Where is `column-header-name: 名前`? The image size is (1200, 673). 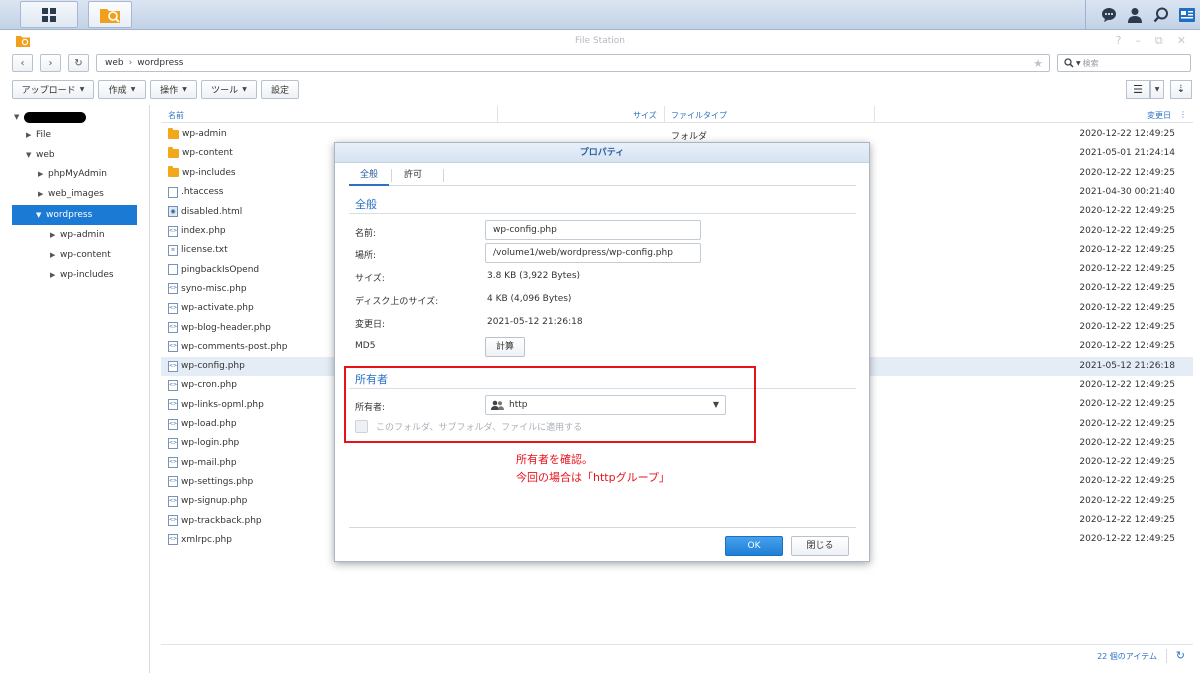 column-header-name: 名前 is located at coordinates (176, 115).